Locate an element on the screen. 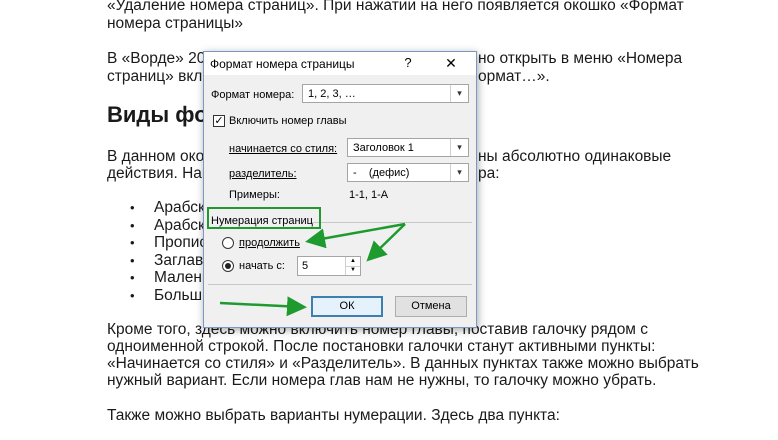 The height and width of the screenshot is (440, 778). arrow-to-ok is located at coordinates (263, 306).